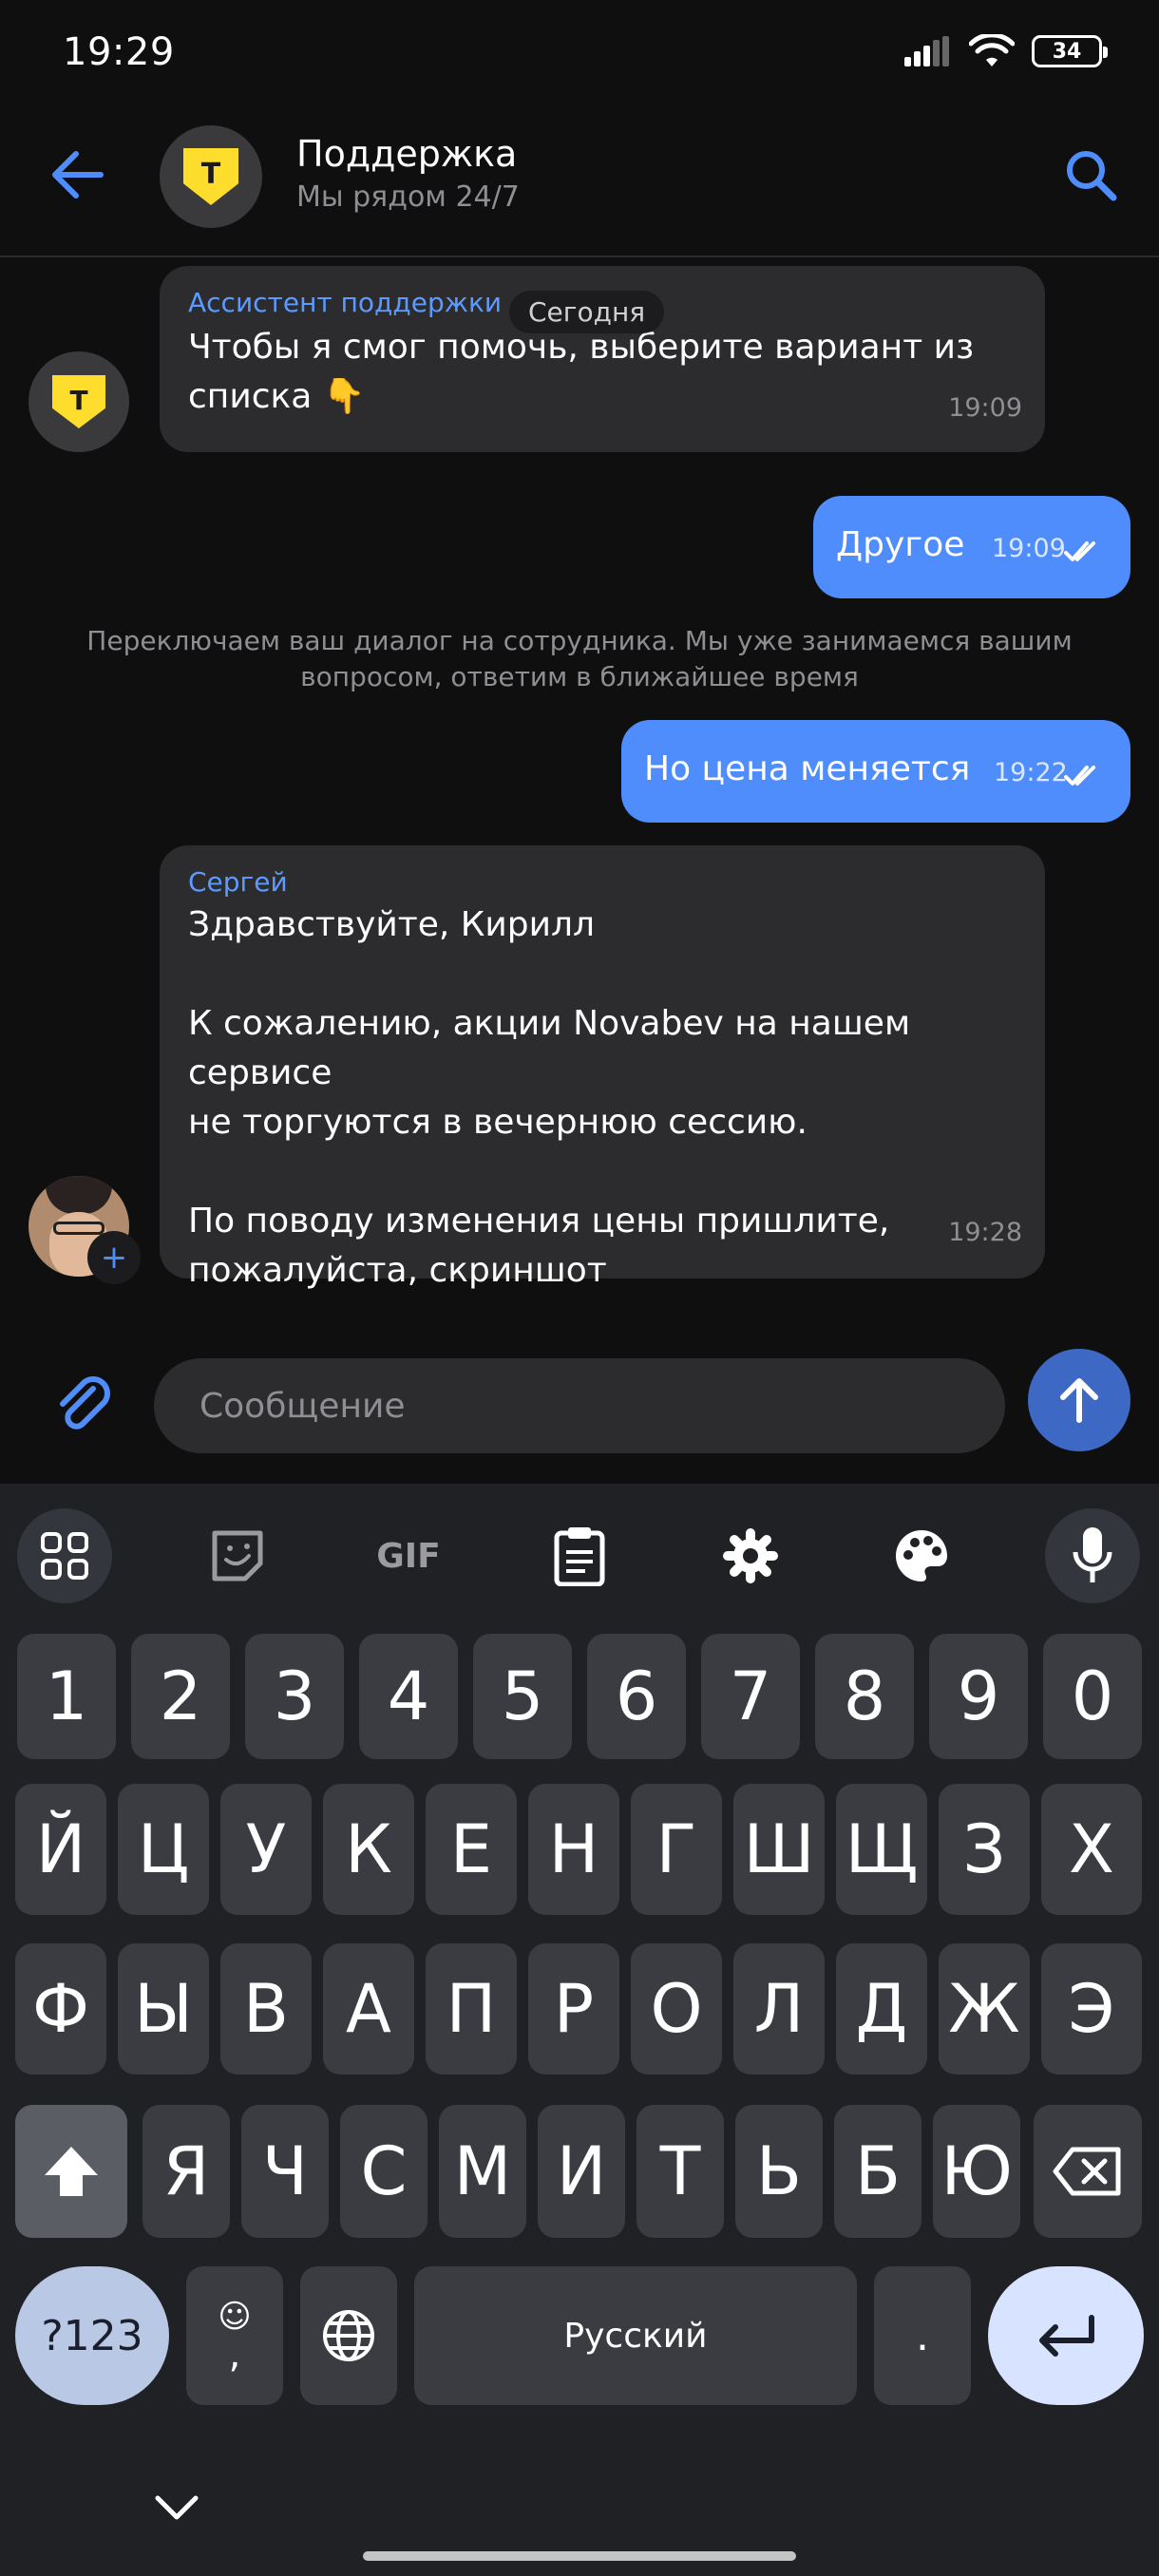 The height and width of the screenshot is (2576, 1159). What do you see at coordinates (985, 408) in the screenshot?
I see `message-time: 19:09` at bounding box center [985, 408].